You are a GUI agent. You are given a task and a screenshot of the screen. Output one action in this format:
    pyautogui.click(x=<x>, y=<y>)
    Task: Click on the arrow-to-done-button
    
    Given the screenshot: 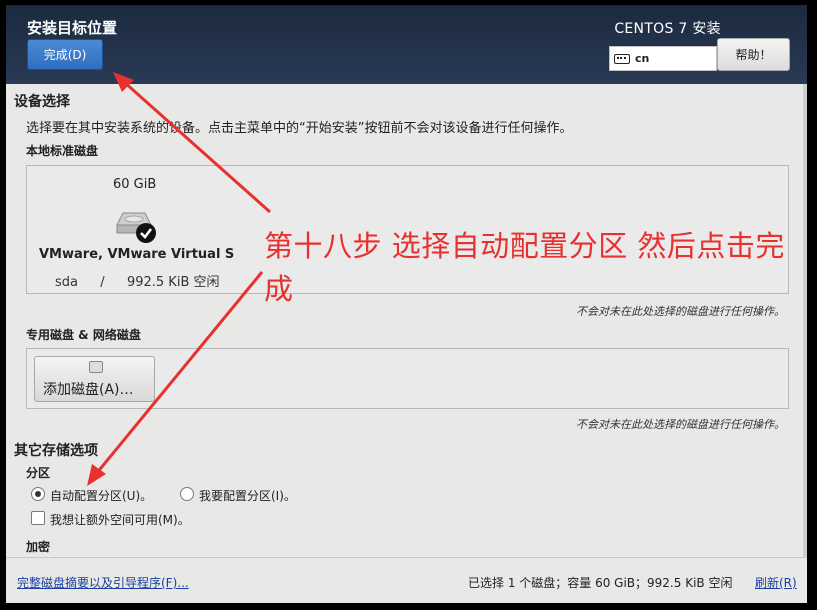 What is the action you would take?
    pyautogui.click(x=197, y=147)
    